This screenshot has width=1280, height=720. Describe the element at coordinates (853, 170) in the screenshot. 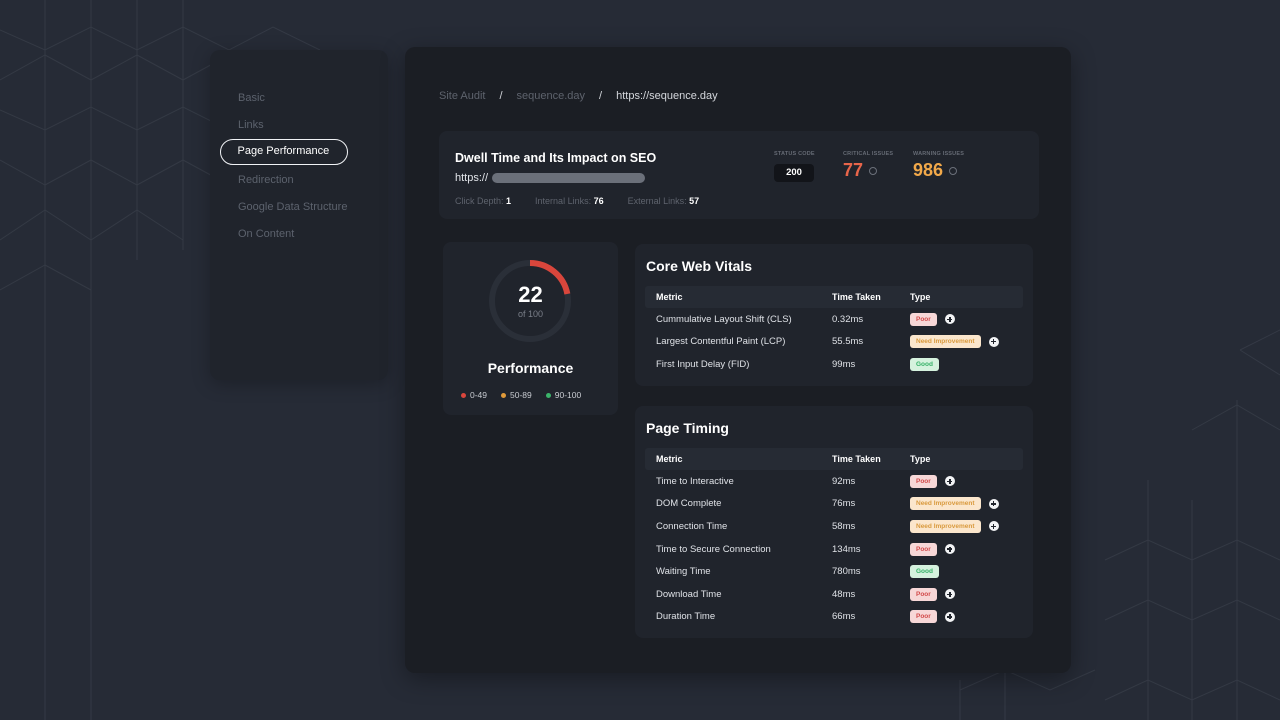

I see `critical-issues-count: 77` at that location.